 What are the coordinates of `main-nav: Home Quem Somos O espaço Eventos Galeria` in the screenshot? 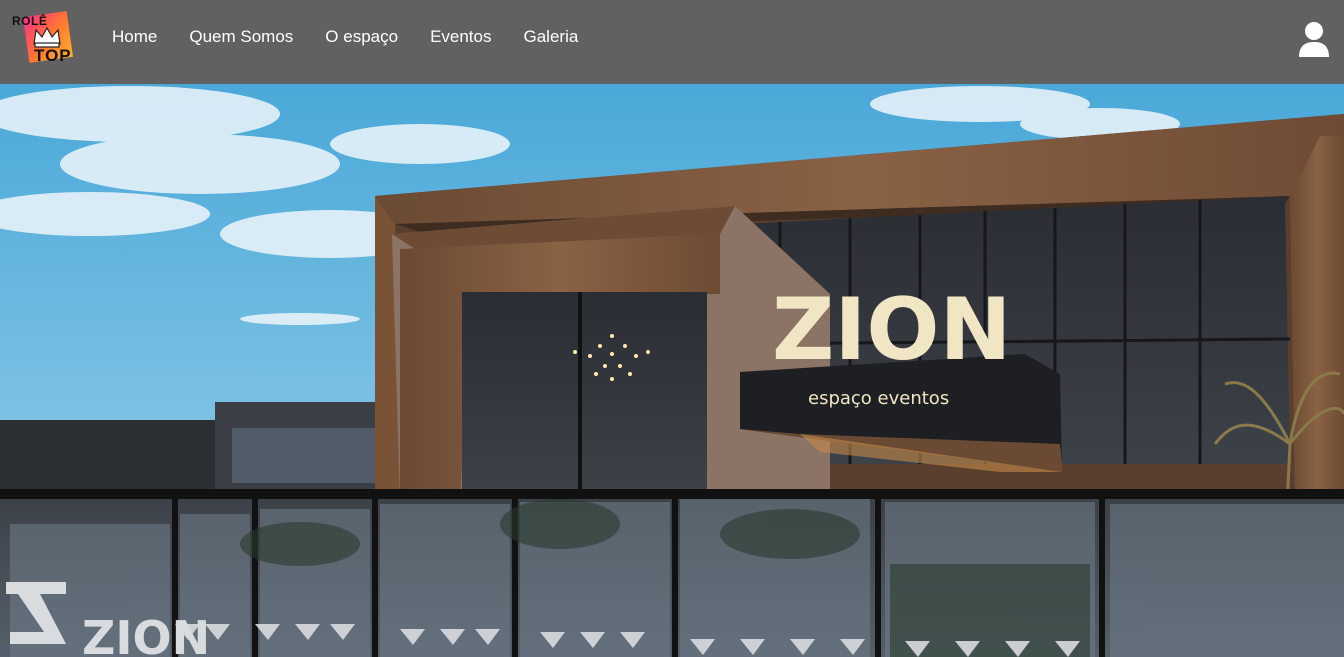 It's located at (361, 37).